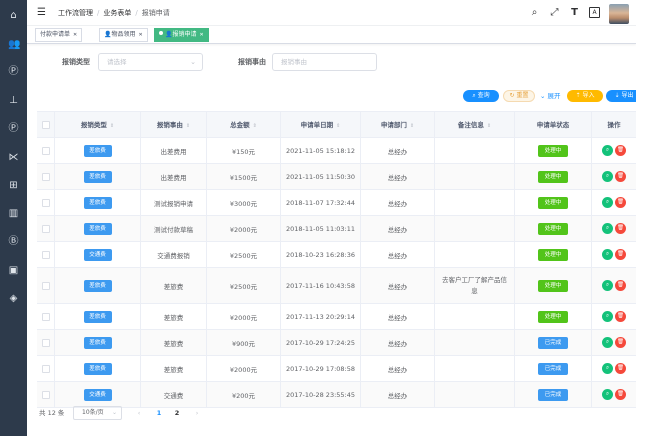  What do you see at coordinates (13, 298) in the screenshot?
I see `layers-icon: ◈` at bounding box center [13, 298].